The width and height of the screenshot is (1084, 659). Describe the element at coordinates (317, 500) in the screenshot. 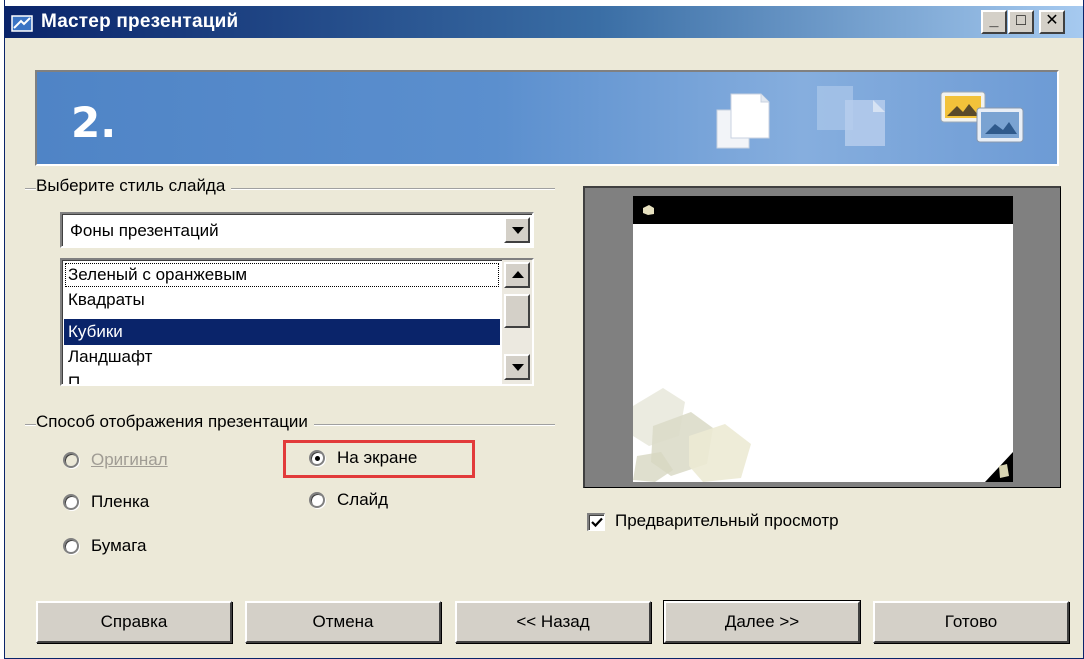

I see `radio-slide-dot` at that location.